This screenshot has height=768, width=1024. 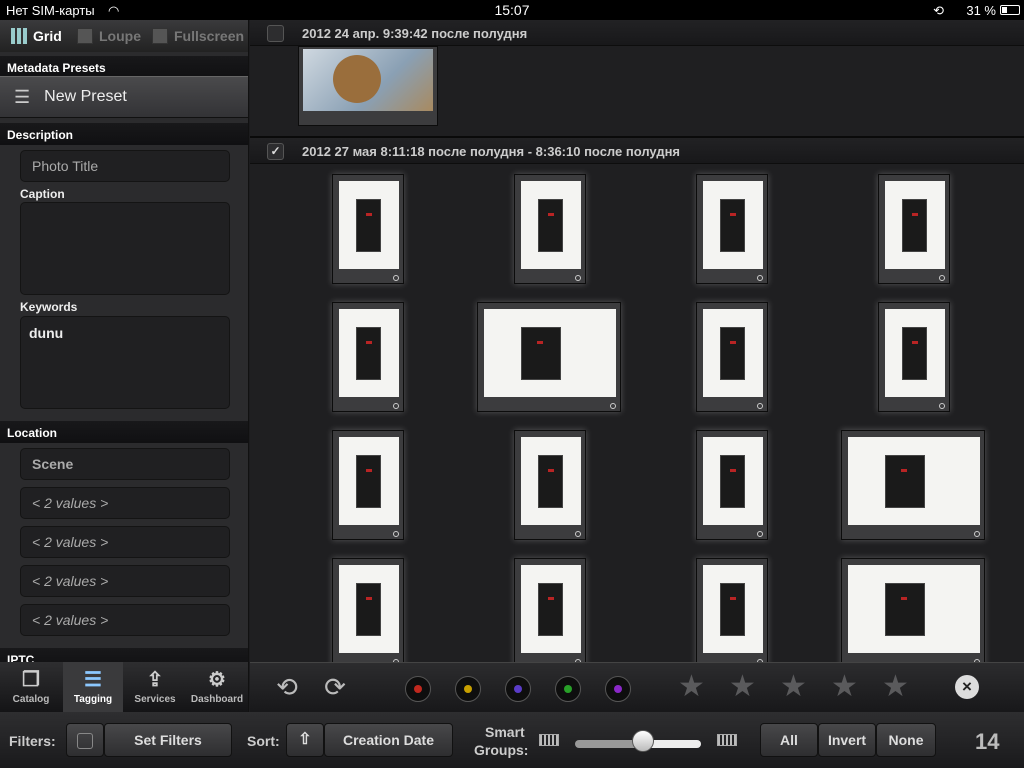 What do you see at coordinates (125, 248) in the screenshot?
I see `caption-field` at bounding box center [125, 248].